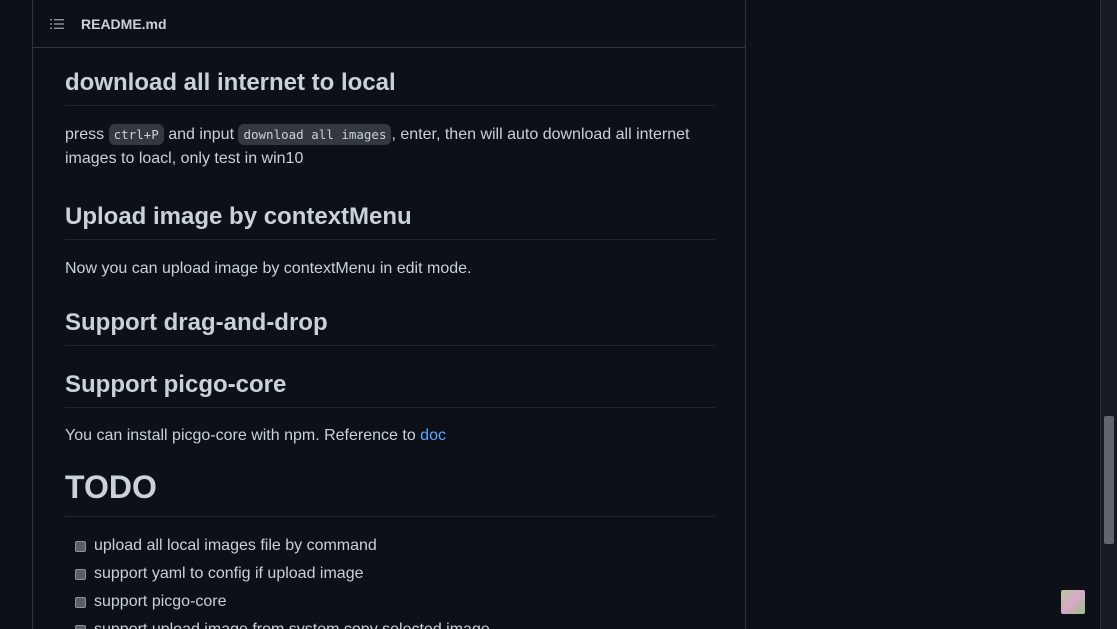 The image size is (1117, 629). Describe the element at coordinates (390, 389) in the screenshot. I see `heading-picgo-core: Support picgo-core` at that location.